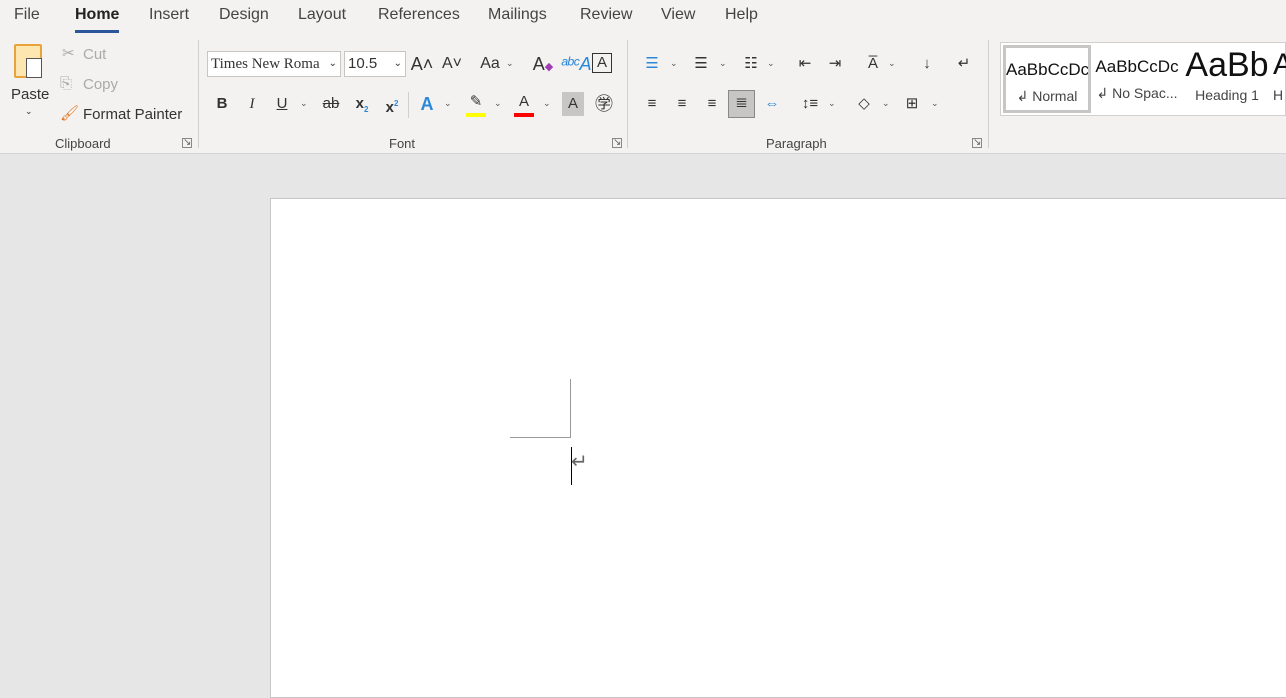  I want to click on subscript-button: x2, so click(362, 104).